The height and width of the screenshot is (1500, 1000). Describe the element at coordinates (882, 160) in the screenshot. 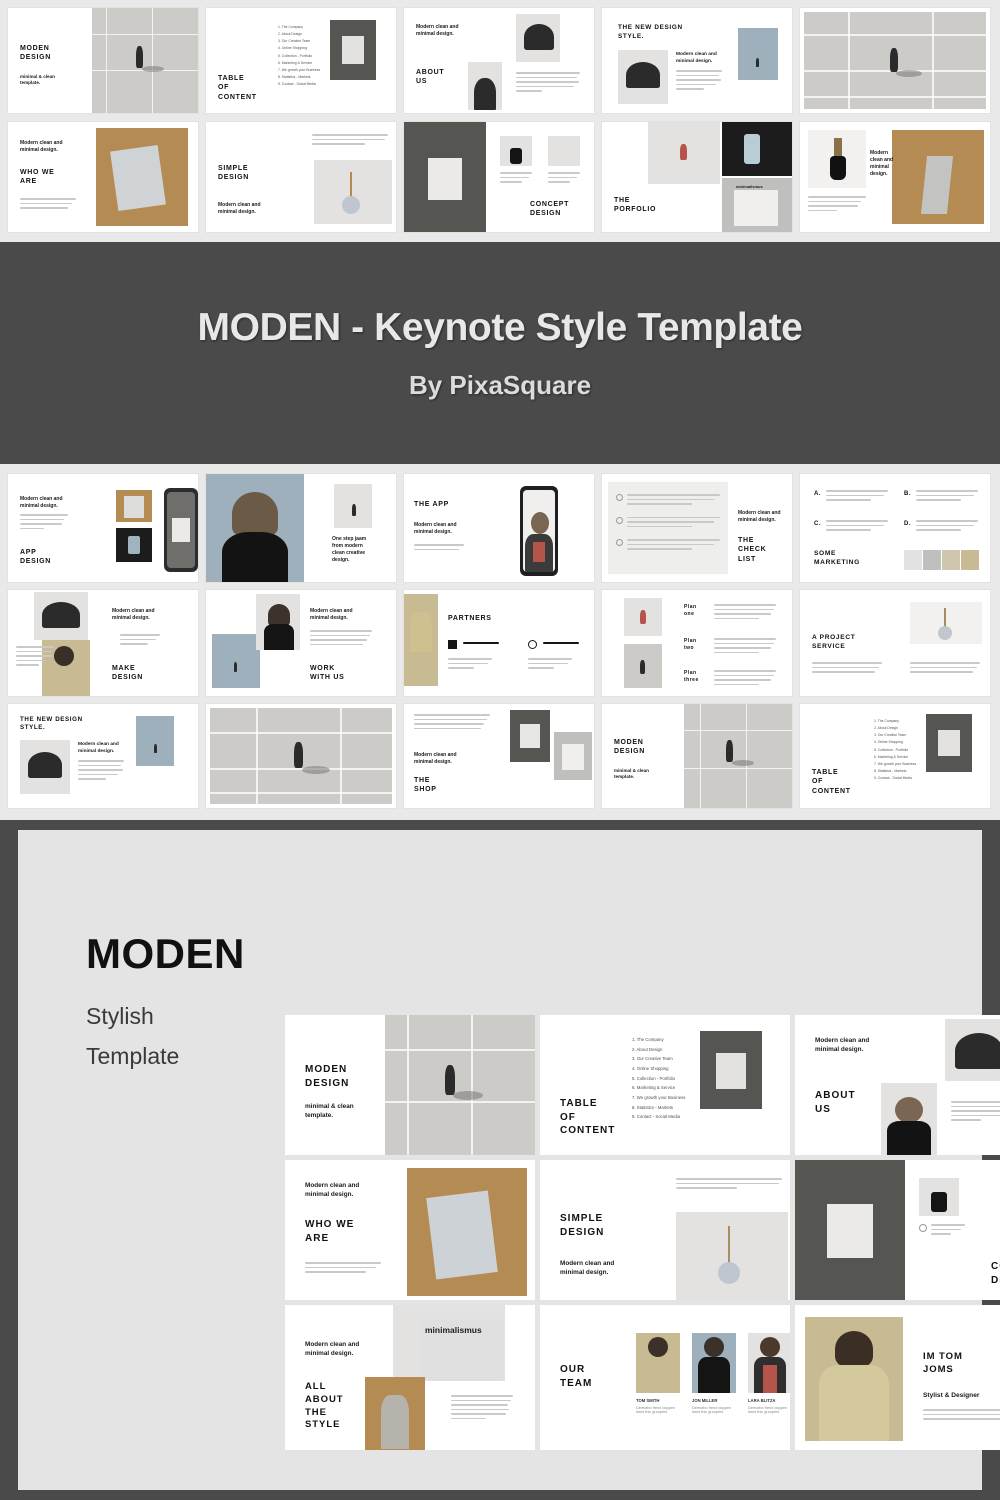

I see `thumb-title2: clean and` at that location.